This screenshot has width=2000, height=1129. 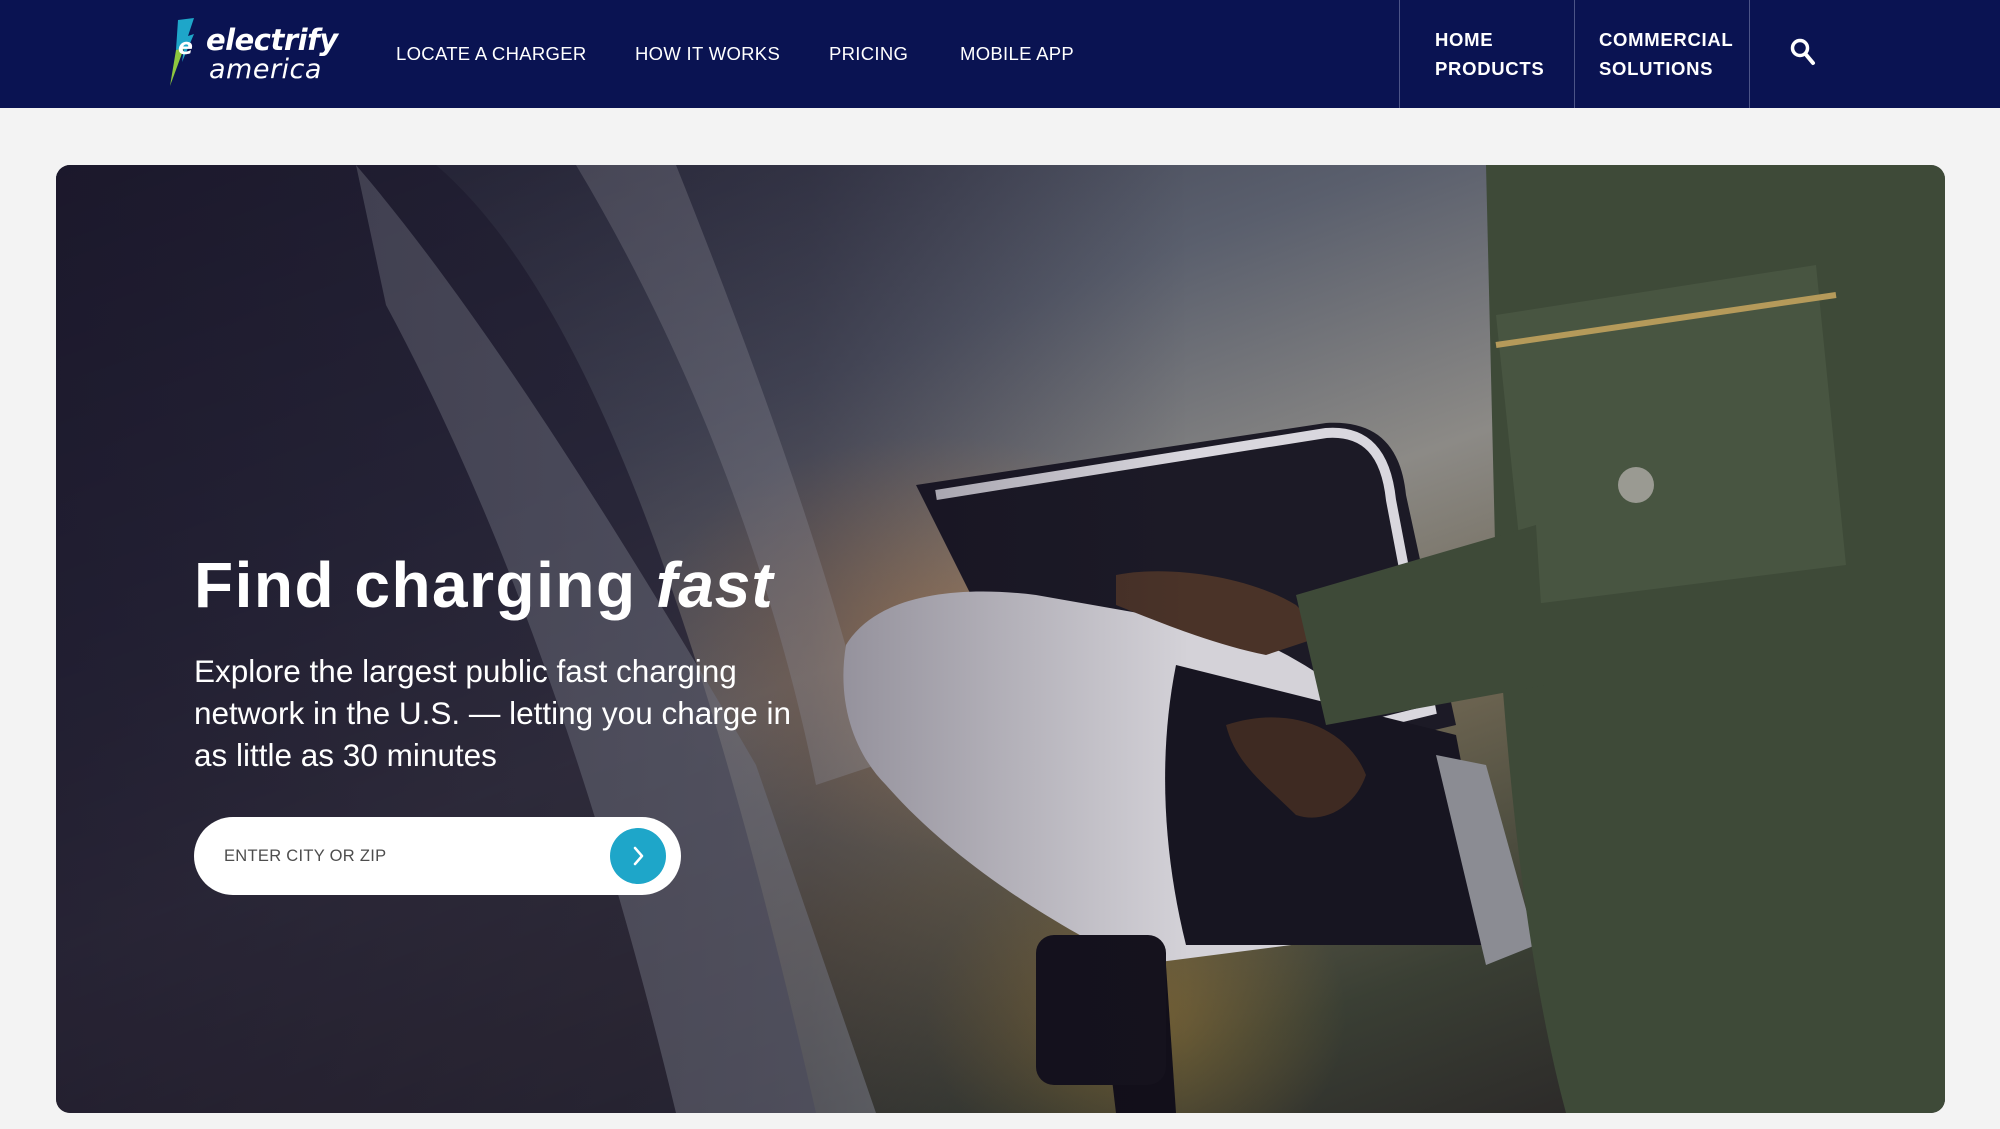 I want to click on location-search-form, so click(x=437, y=856).